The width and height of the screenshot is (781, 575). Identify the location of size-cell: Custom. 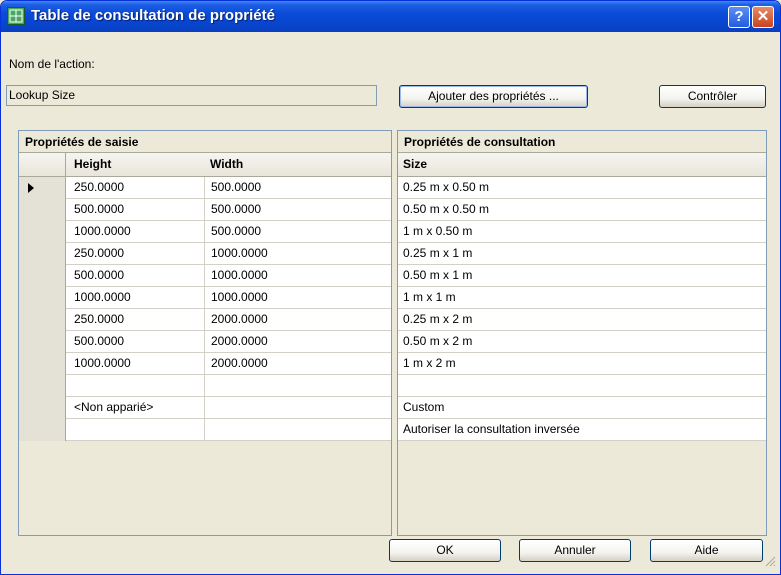
(582, 408).